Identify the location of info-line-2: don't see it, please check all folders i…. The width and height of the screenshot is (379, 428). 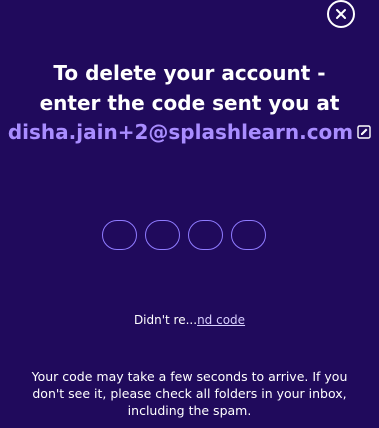
(189, 393).